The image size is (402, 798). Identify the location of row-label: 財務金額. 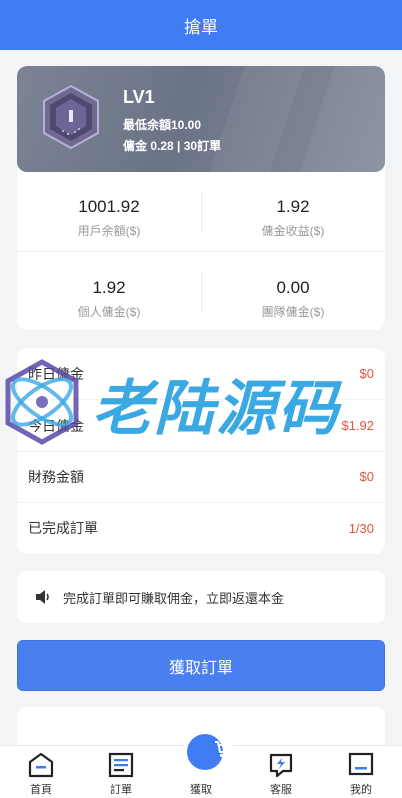
(56, 476).